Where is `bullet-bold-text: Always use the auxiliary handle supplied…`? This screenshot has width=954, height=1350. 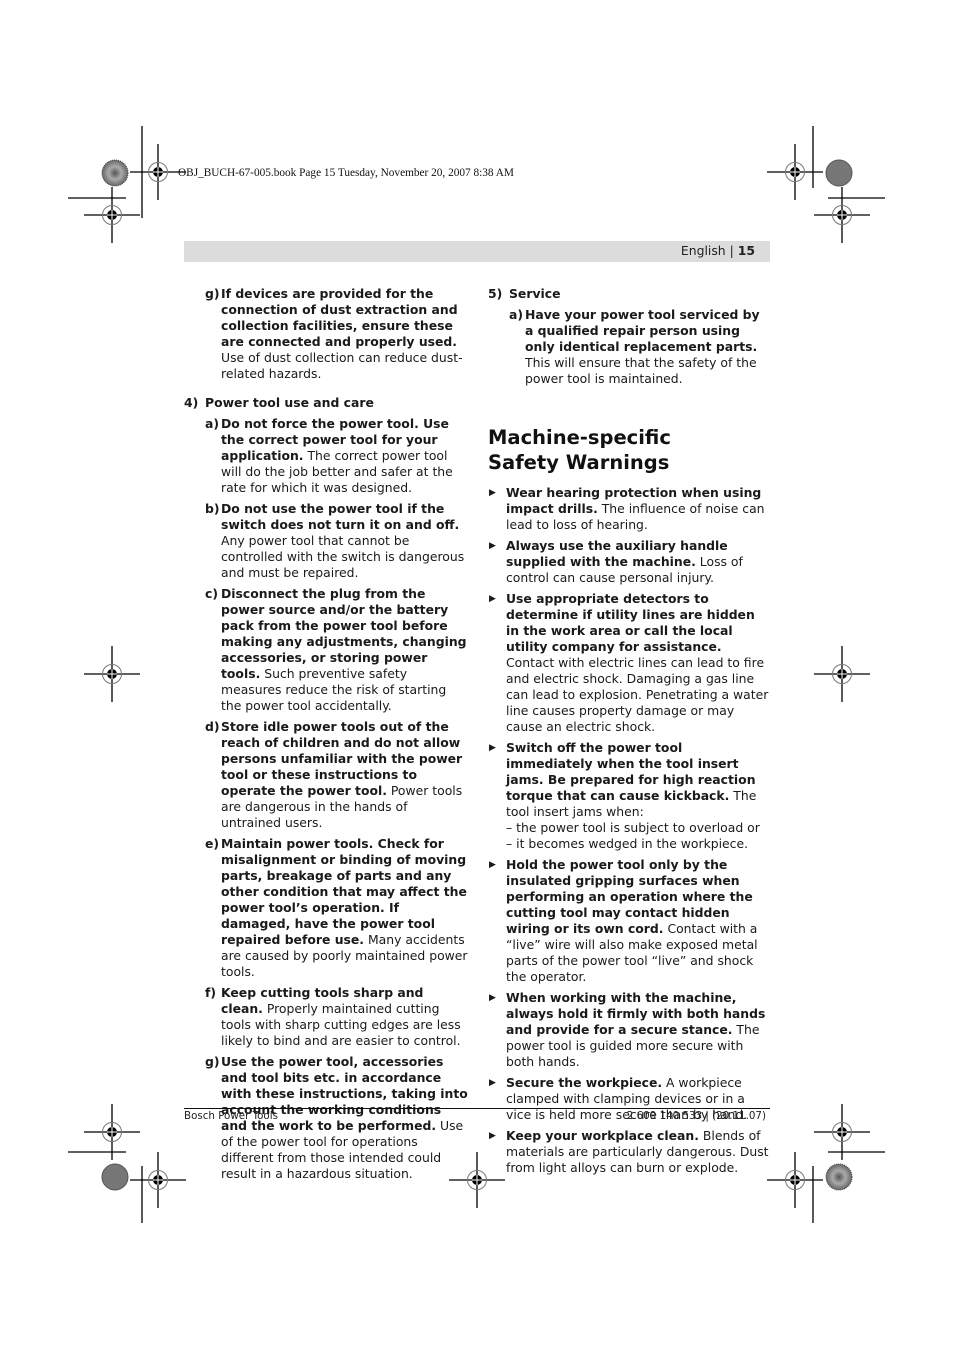 bullet-bold-text: Always use the auxiliary handle supplied… is located at coordinates (617, 553).